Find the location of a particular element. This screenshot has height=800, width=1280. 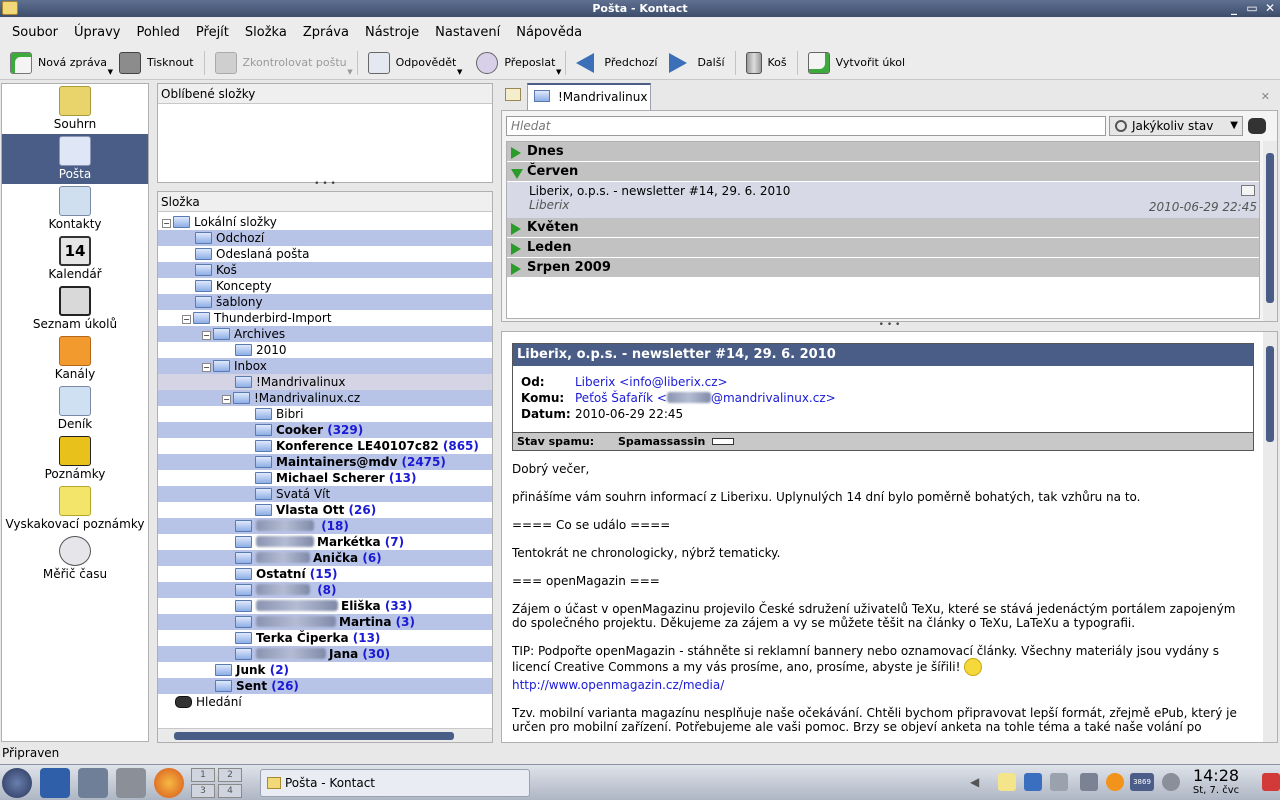

check-mail-button: Zkontrolovat poštu ▼ is located at coordinates (281, 63).